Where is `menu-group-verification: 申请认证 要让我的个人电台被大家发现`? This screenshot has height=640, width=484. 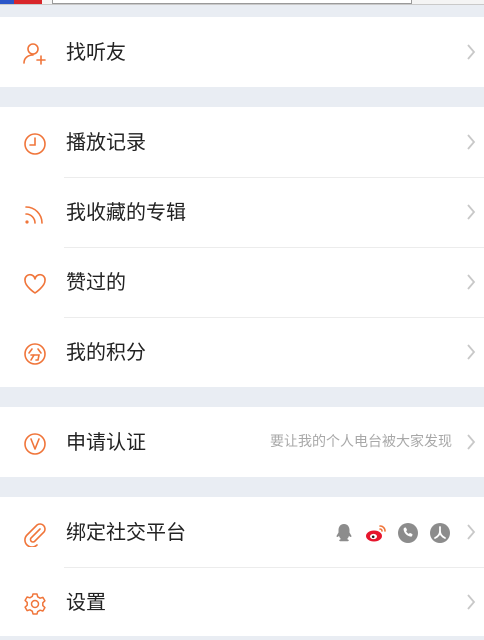 menu-group-verification: 申请认证 要让我的个人电台被大家发现 is located at coordinates (242, 442).